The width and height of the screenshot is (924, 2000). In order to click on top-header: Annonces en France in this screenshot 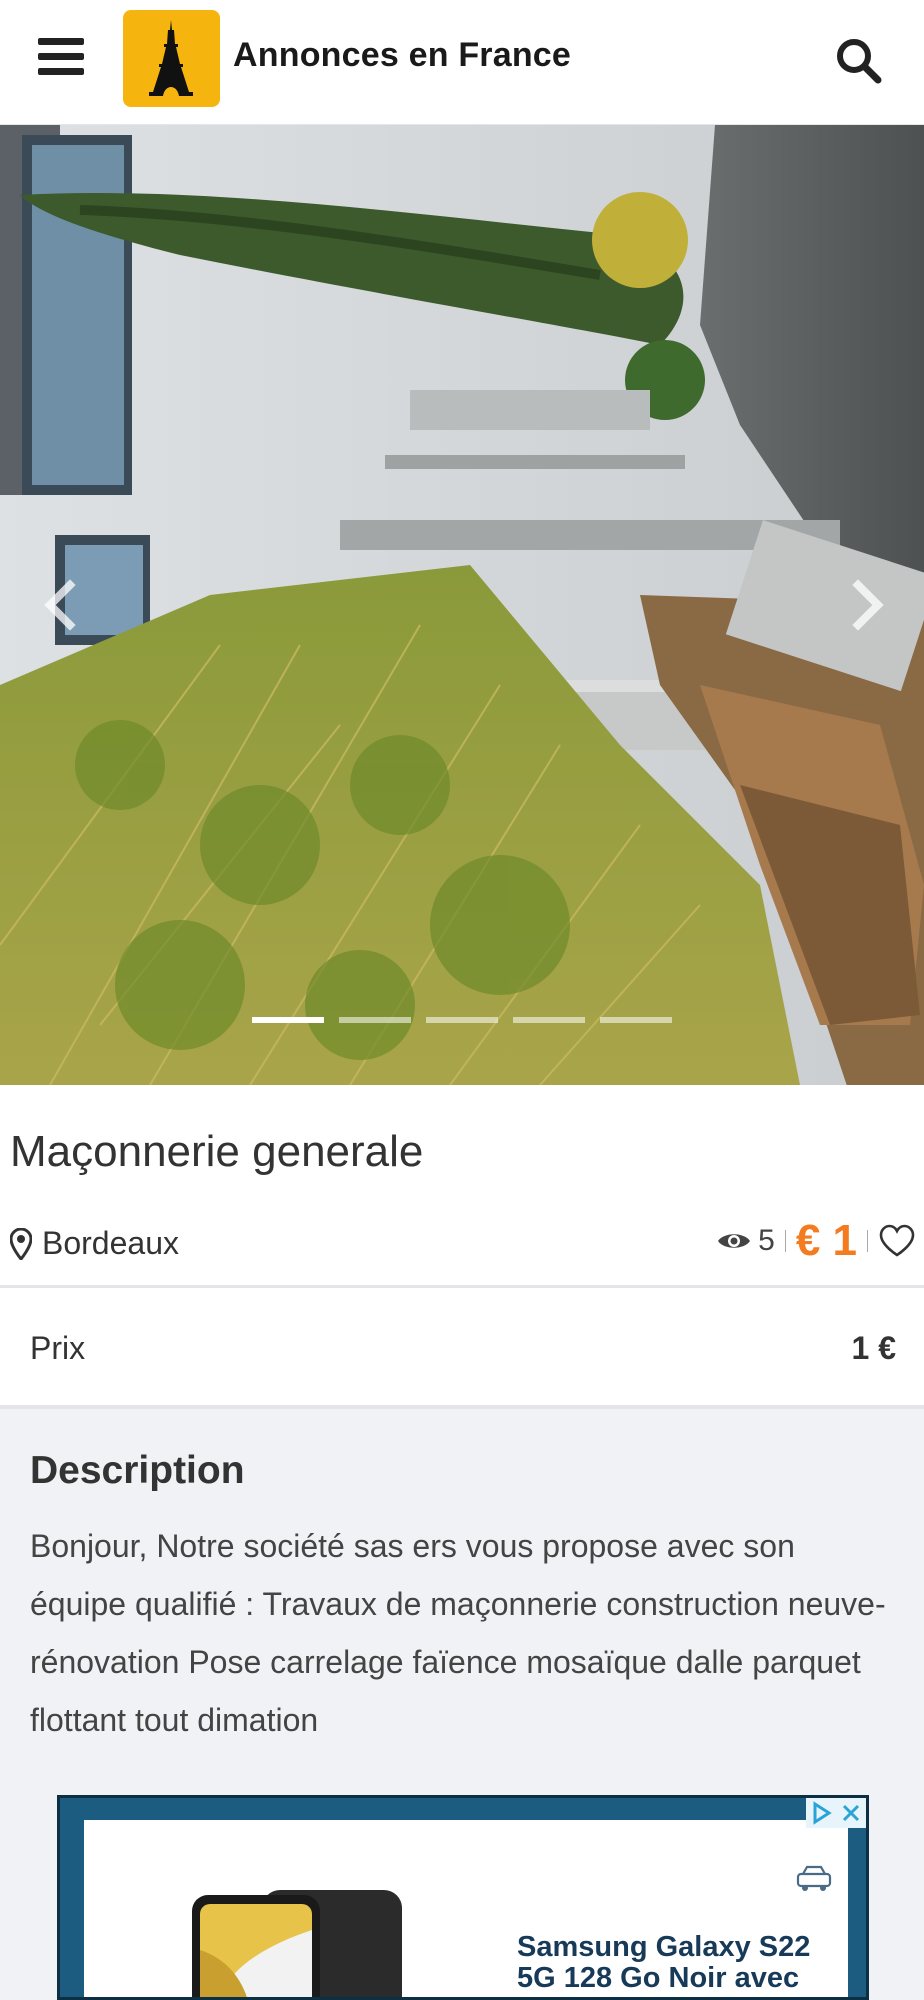, I will do `click(462, 62)`.